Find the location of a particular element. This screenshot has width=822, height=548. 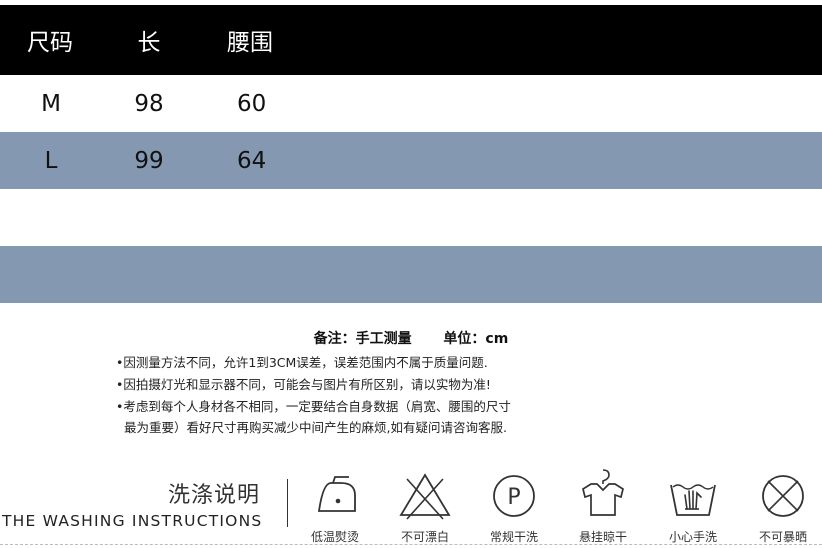

care-item-hang-dry: 悬挂晾干 is located at coordinates (603, 505).